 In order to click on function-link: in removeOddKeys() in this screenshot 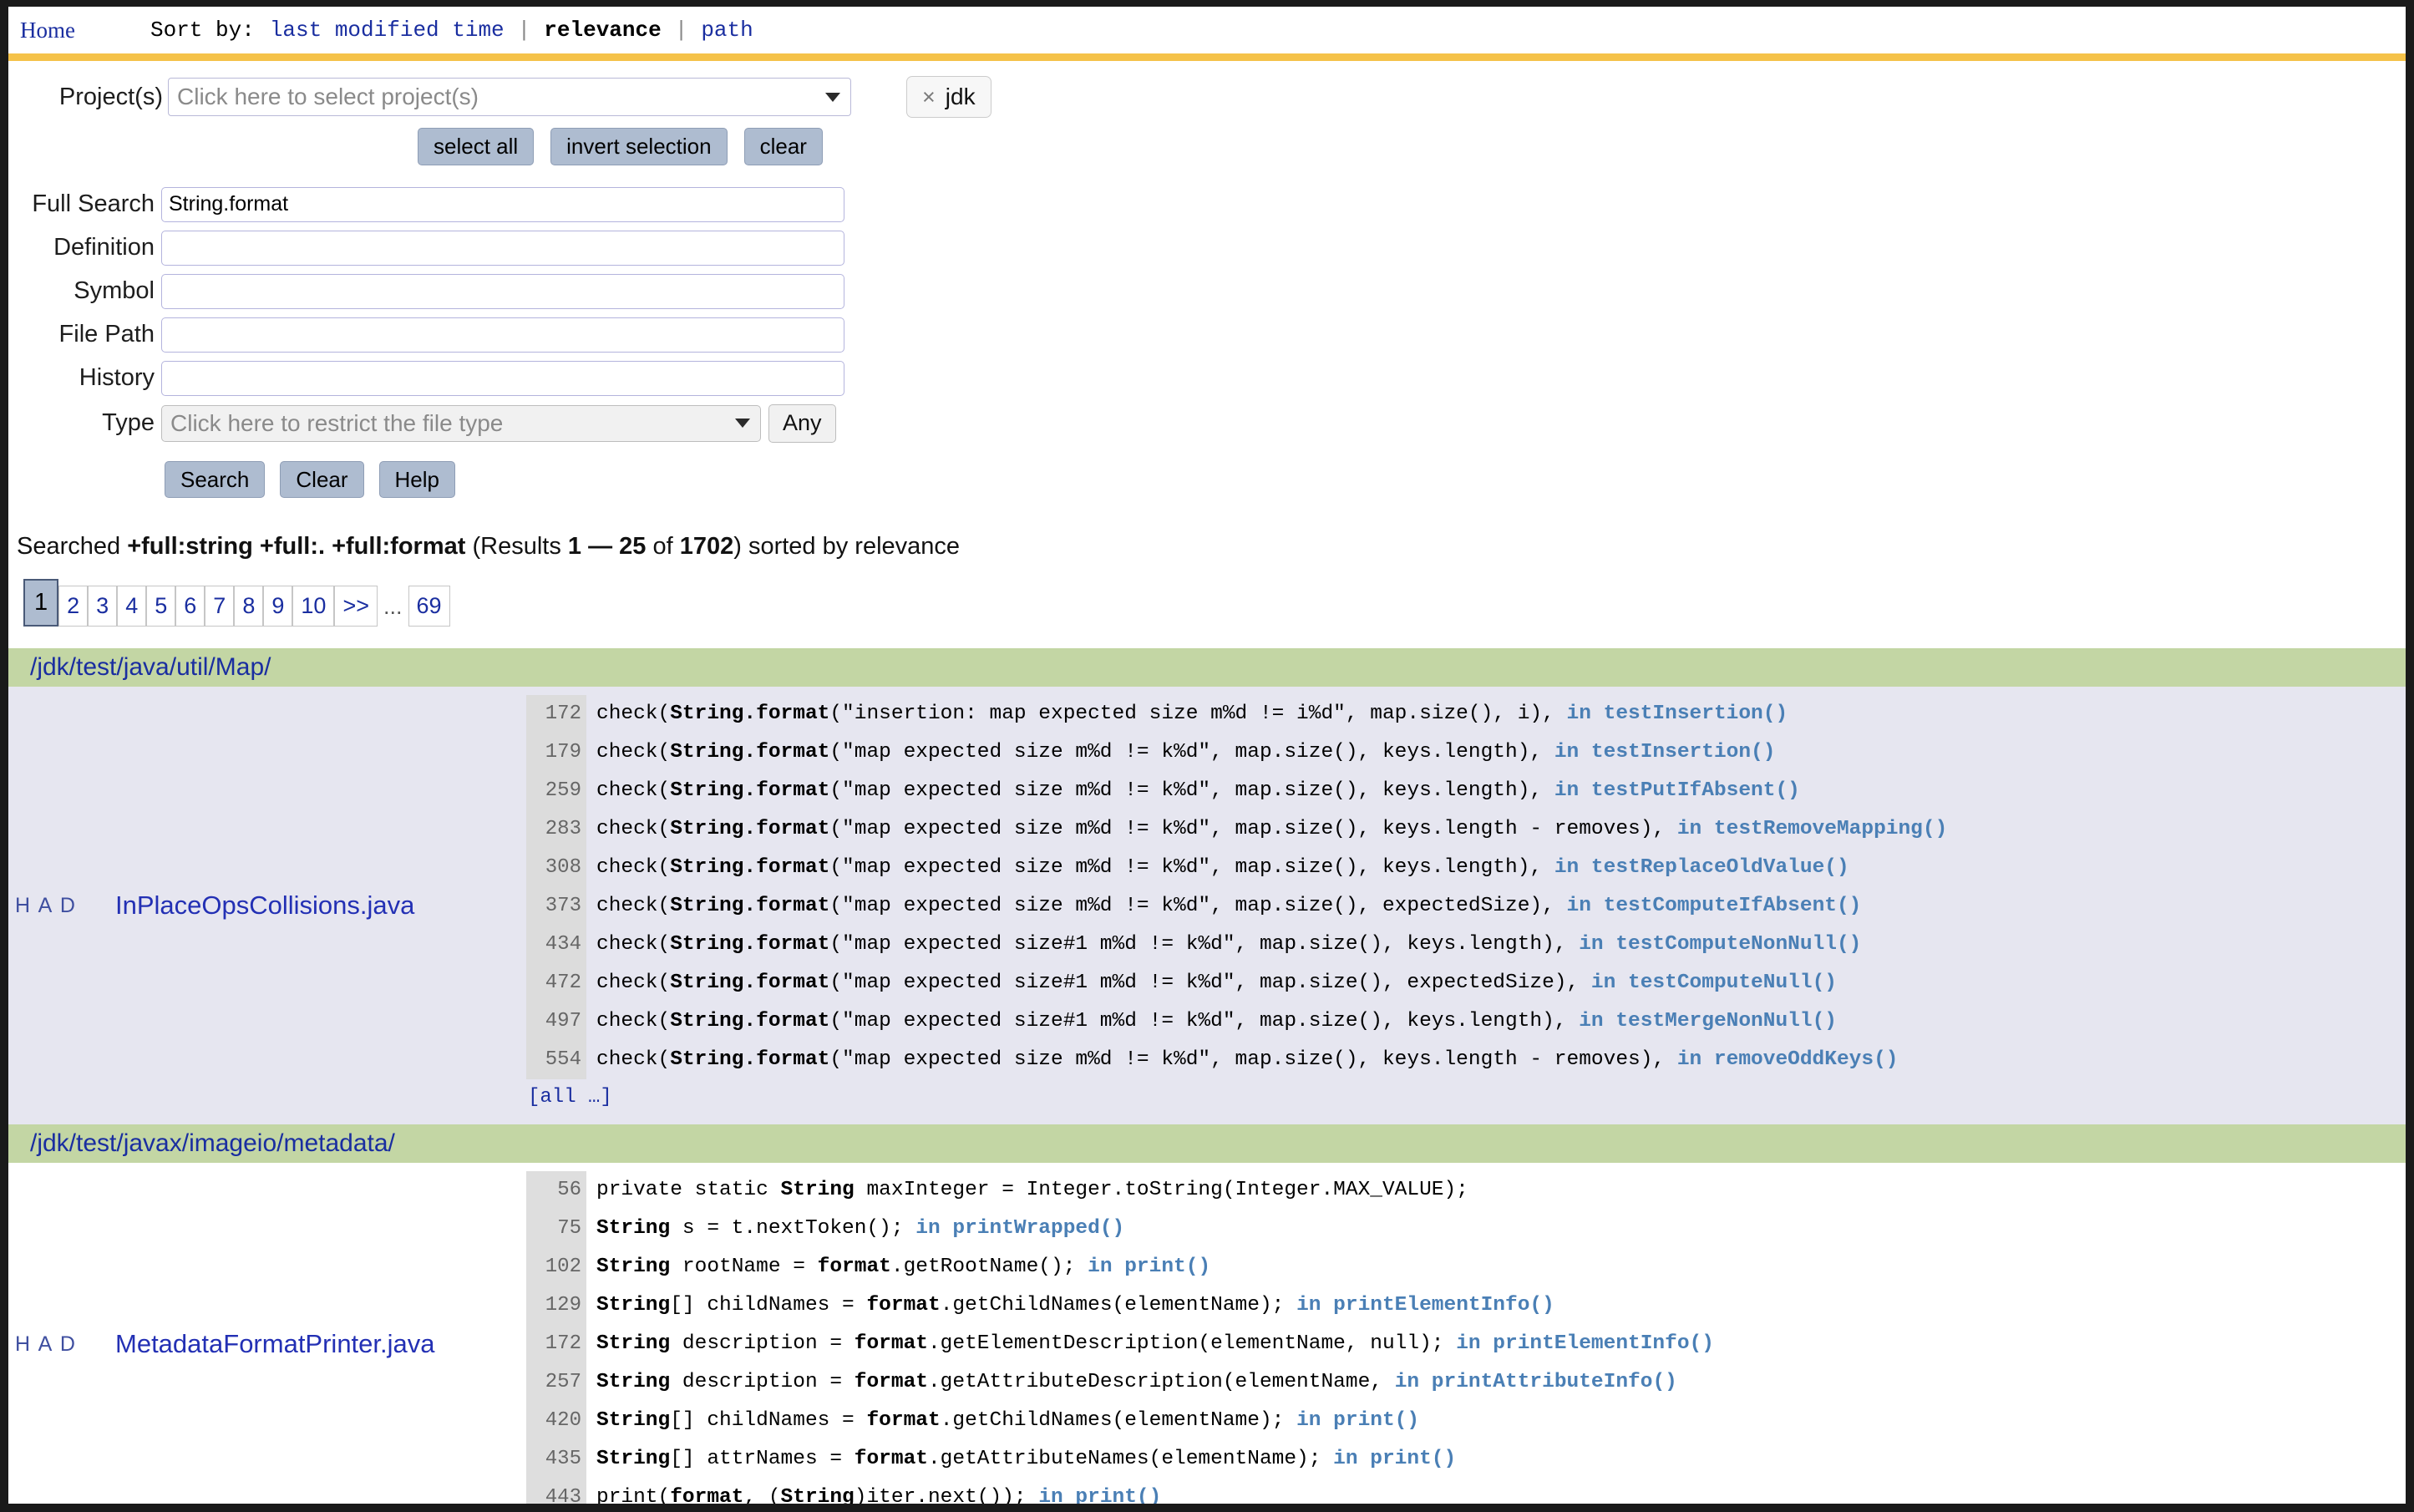, I will do `click(1788, 1059)`.